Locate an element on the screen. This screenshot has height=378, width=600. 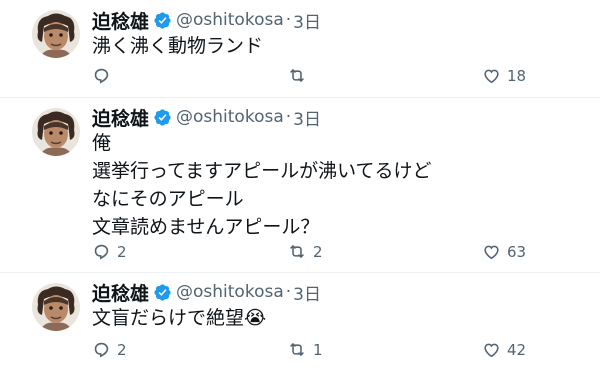
tweet-text-line: 文章読めませんアピール？ is located at coordinates (206, 227).